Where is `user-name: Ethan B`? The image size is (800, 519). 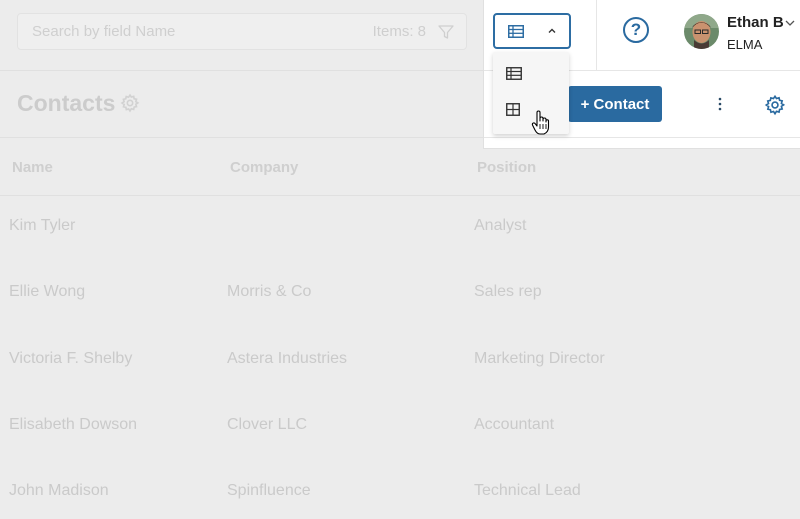 user-name: Ethan B is located at coordinates (755, 22).